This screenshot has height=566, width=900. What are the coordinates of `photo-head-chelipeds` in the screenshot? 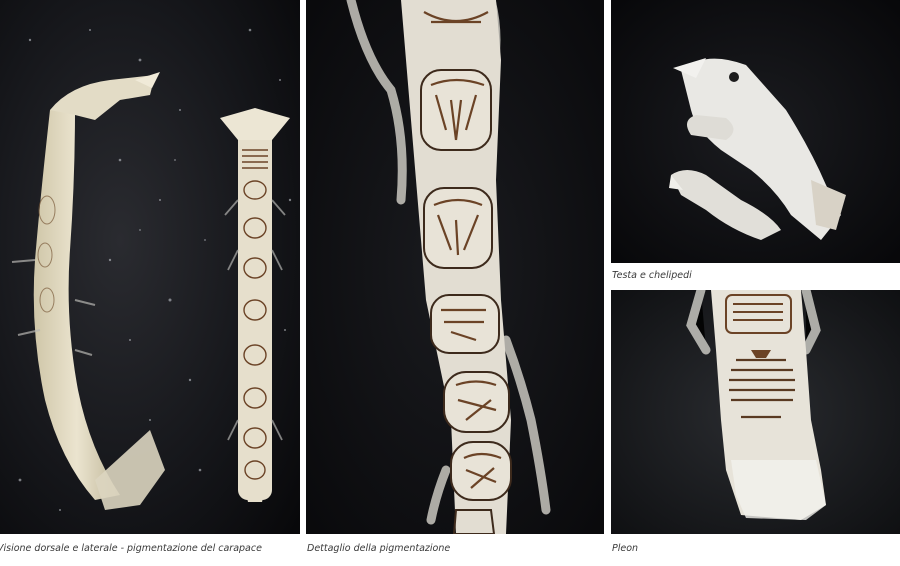 It's located at (755, 131).